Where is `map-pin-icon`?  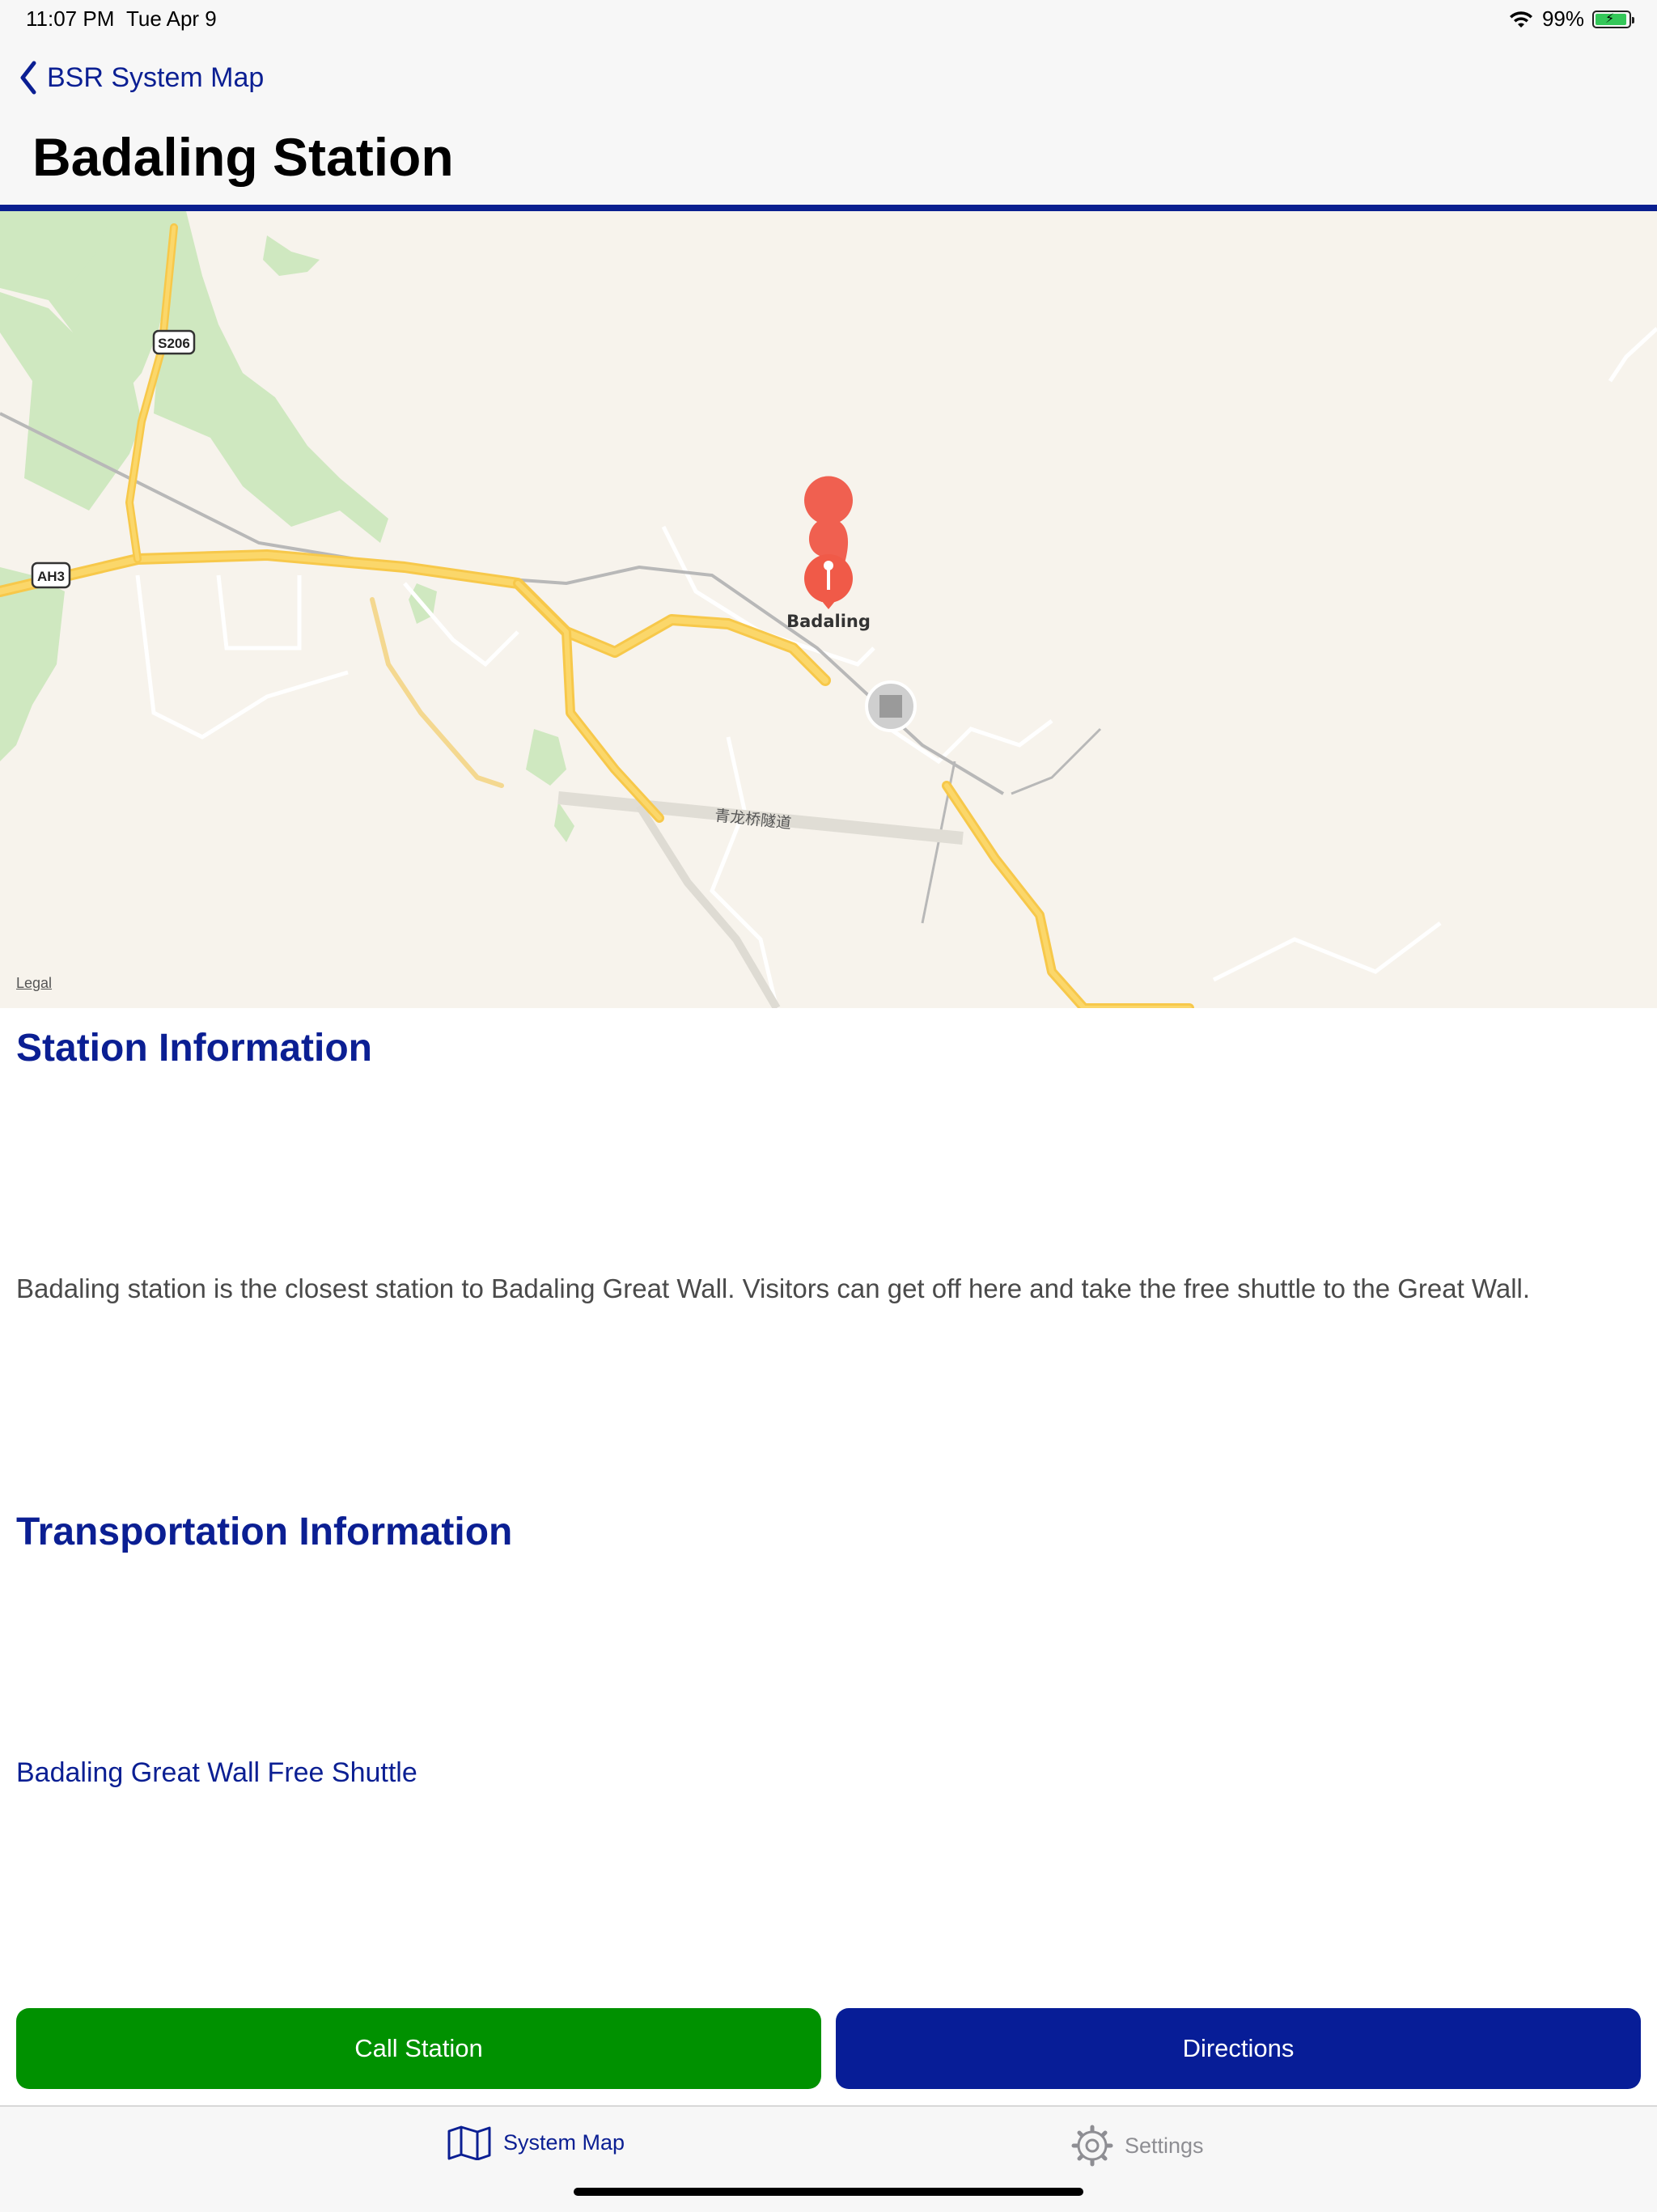
map-pin-icon is located at coordinates (828, 542).